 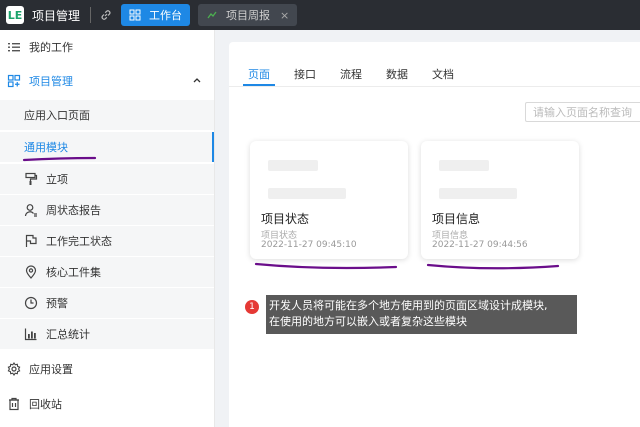 I want to click on sidebar-item-project-management: 项目管理, so click(x=107, y=81).